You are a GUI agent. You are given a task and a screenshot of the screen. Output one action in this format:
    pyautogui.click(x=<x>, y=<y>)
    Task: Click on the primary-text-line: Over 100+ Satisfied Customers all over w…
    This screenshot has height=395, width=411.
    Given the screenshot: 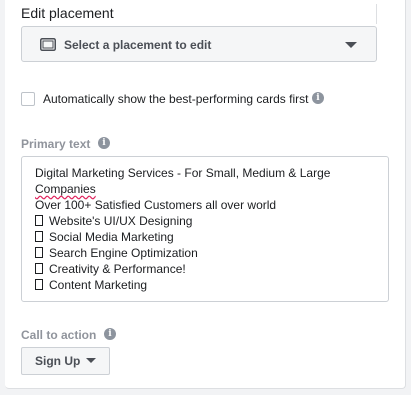 What is the action you would take?
    pyautogui.click(x=156, y=205)
    